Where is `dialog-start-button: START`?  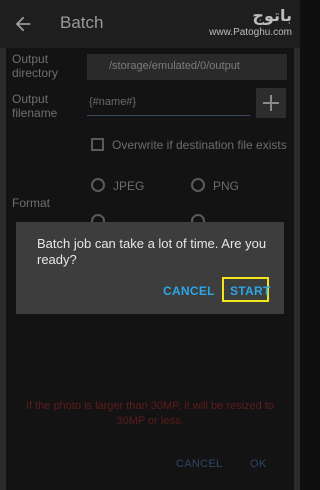 dialog-start-button: START is located at coordinates (246, 289).